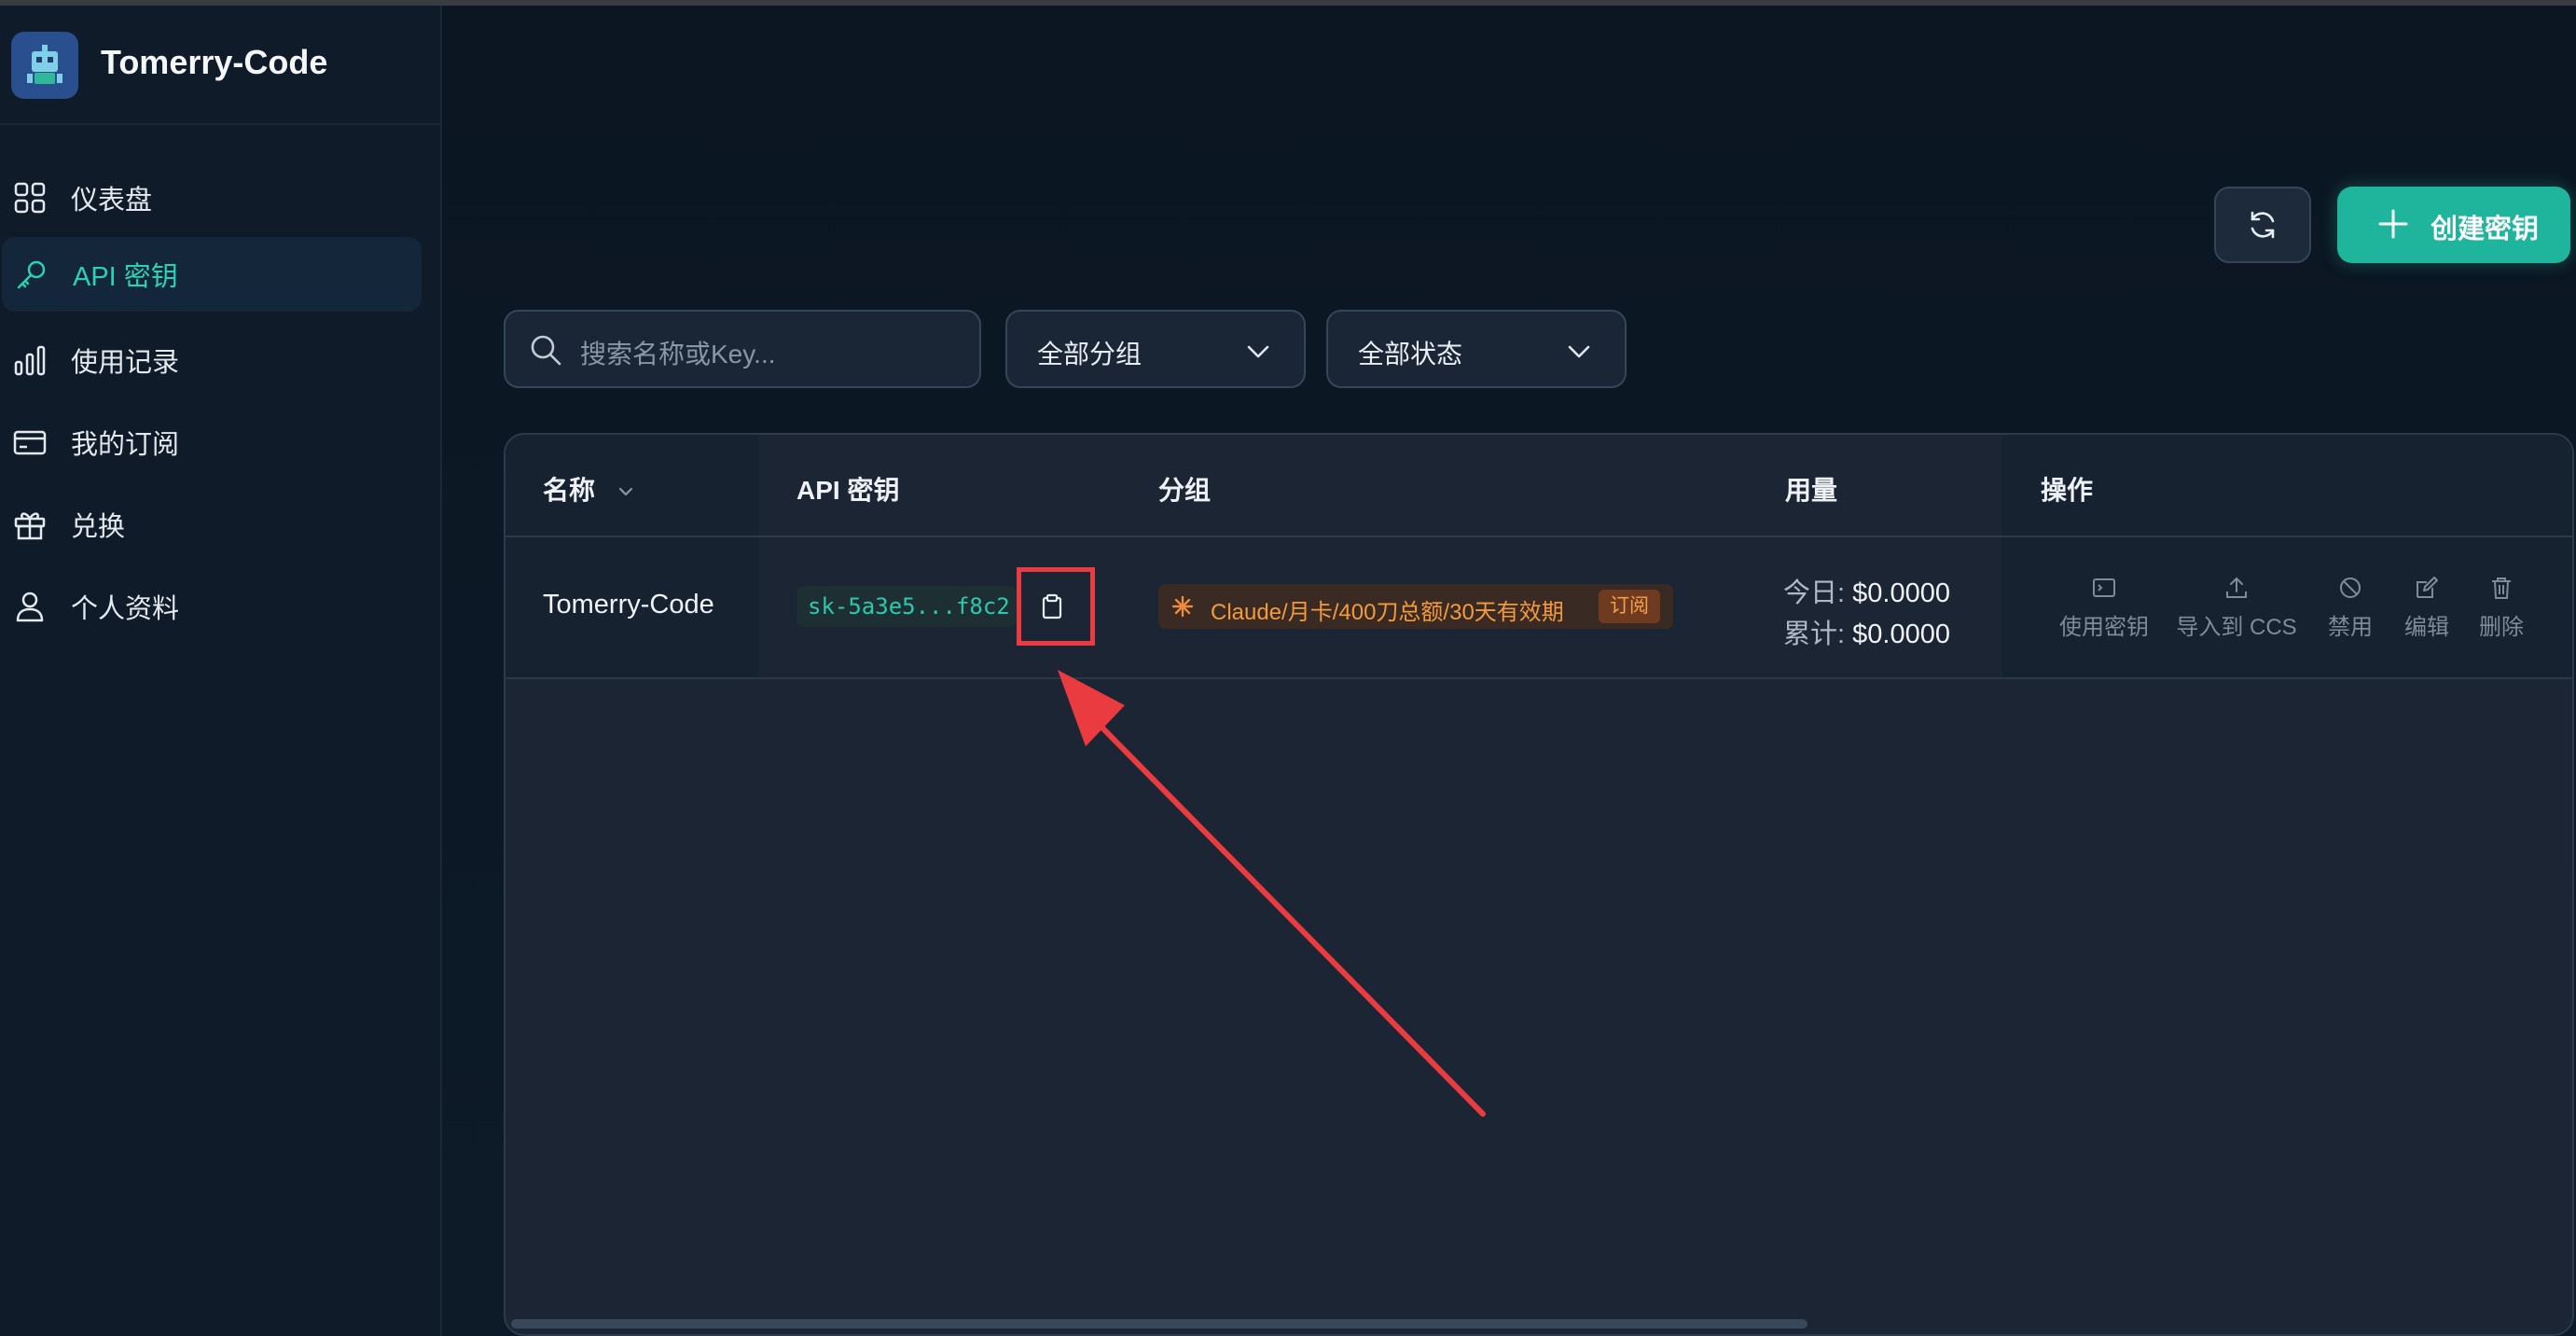  What do you see at coordinates (210, 442) in the screenshot?
I see `sidebar-item-subscriptions: 我的订阅` at bounding box center [210, 442].